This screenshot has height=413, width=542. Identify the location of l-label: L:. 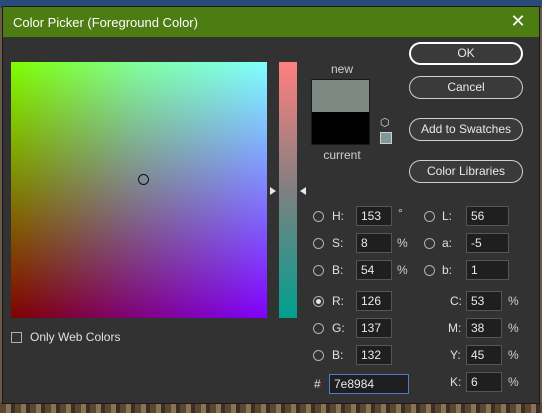
(447, 216).